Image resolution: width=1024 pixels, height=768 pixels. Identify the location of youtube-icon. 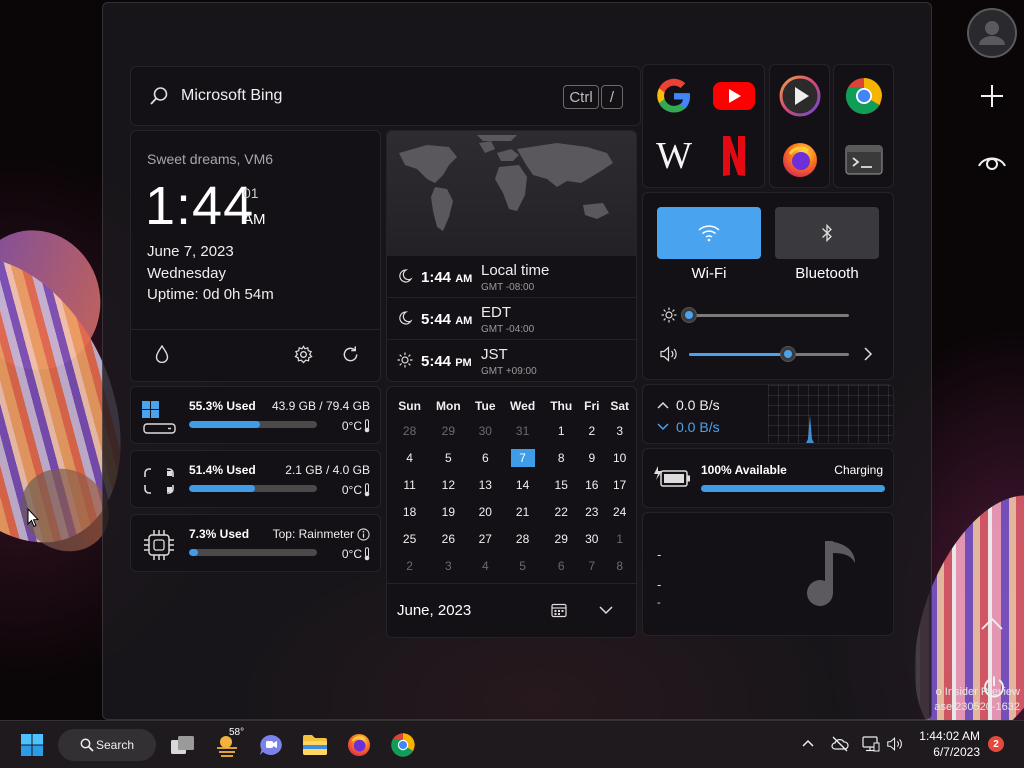
(734, 96).